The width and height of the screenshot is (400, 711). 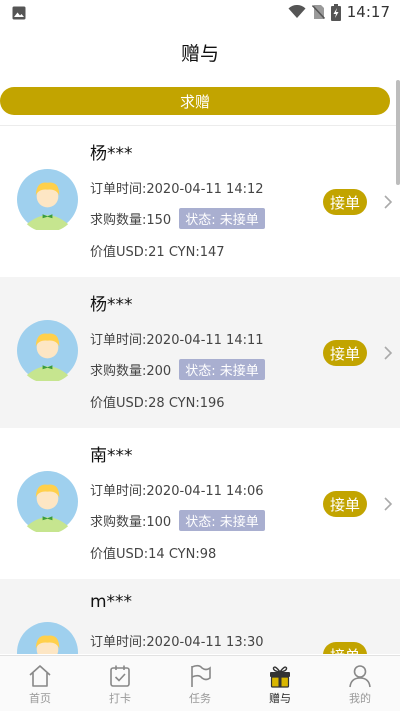 I want to click on nav-checkin: 打卡, so click(x=120, y=683).